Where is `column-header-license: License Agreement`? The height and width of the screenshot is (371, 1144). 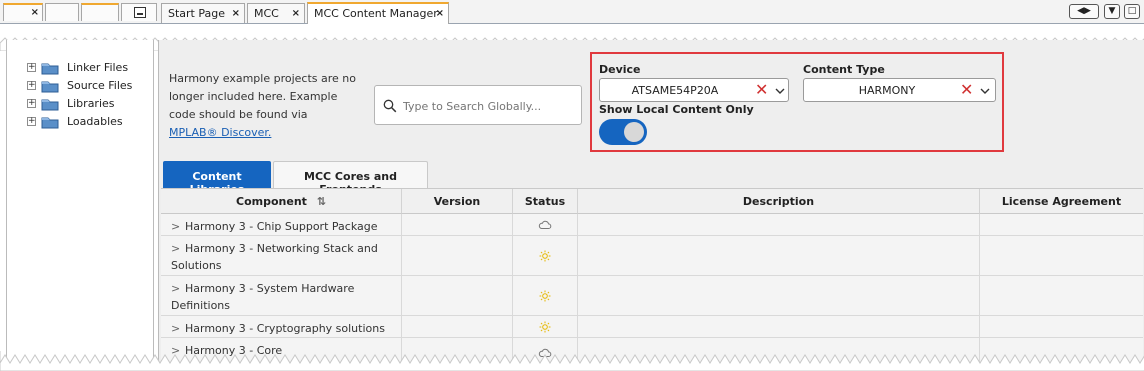
column-header-license: License Agreement is located at coordinates (1061, 201).